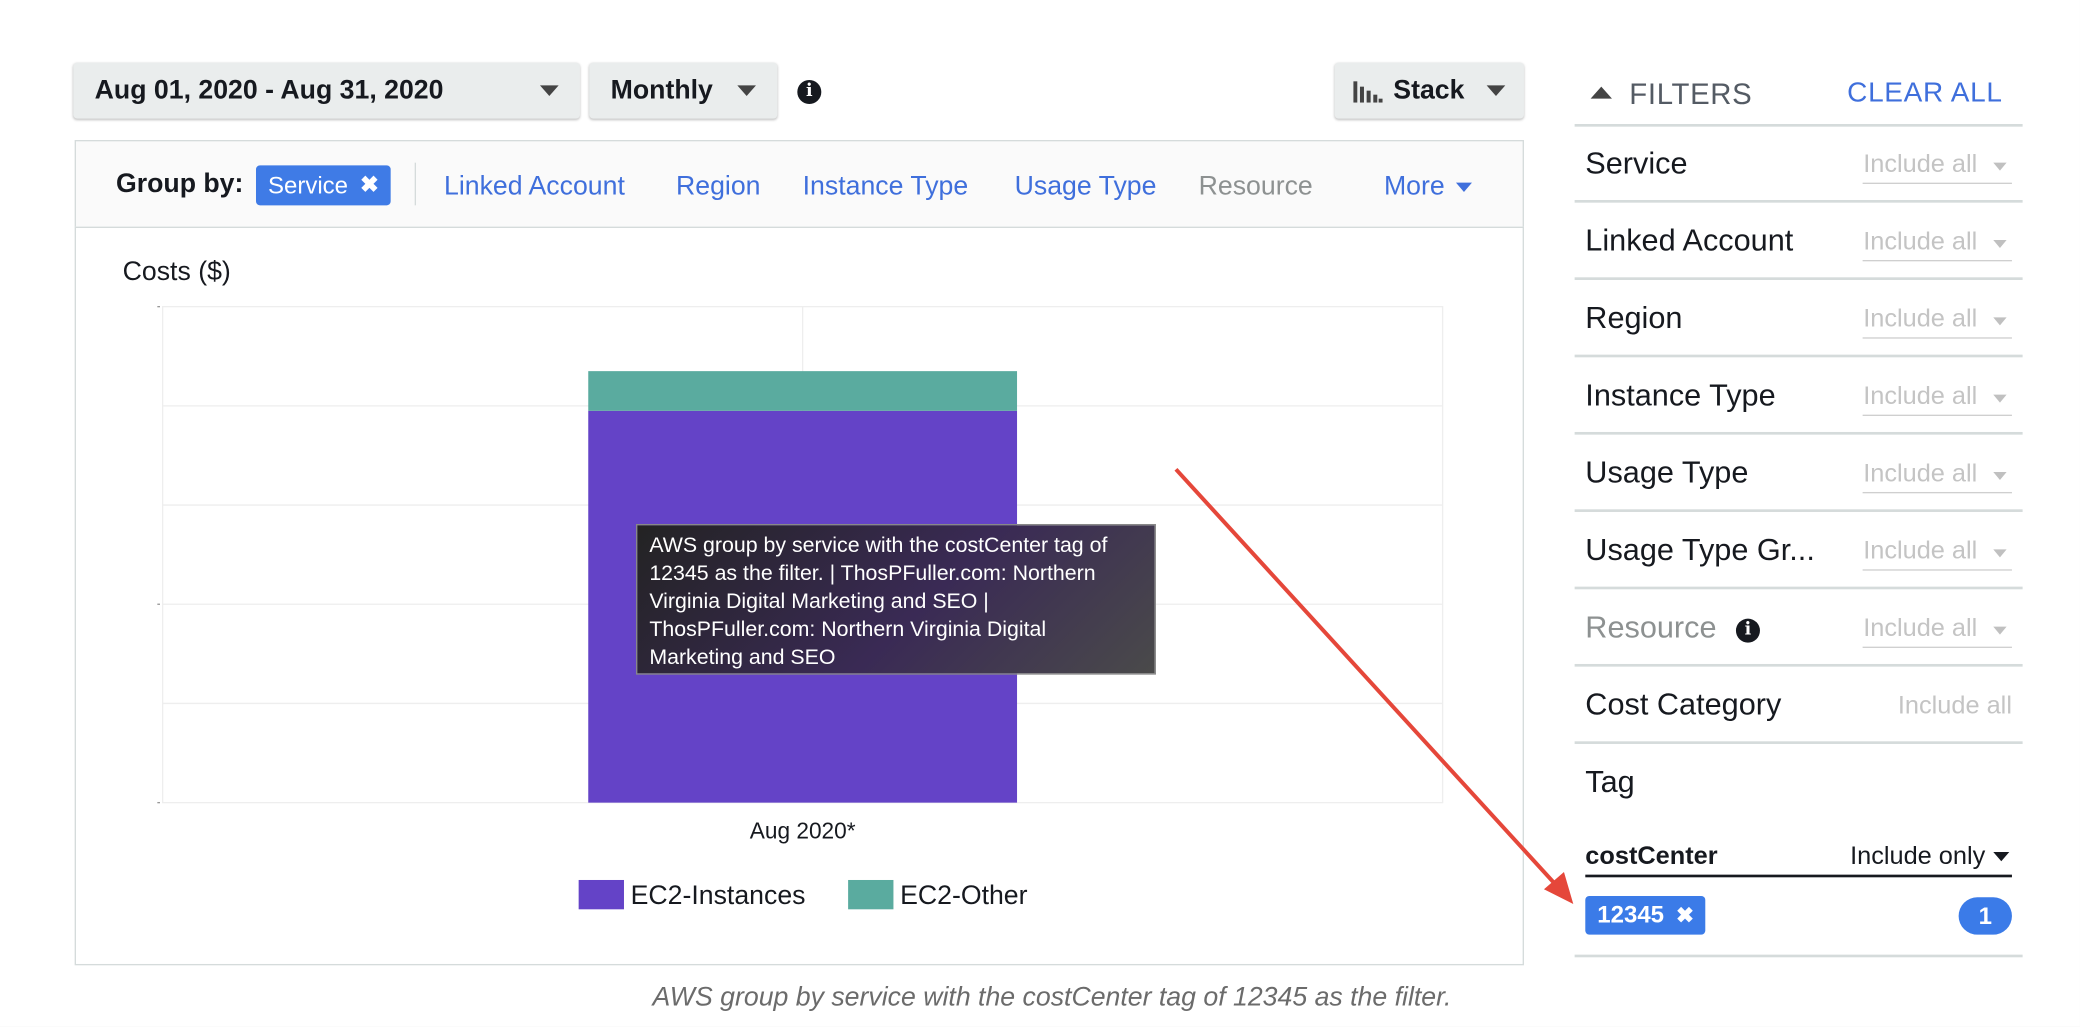 The image size is (2080, 1027). I want to click on tag-value: 12345, so click(1631, 914).